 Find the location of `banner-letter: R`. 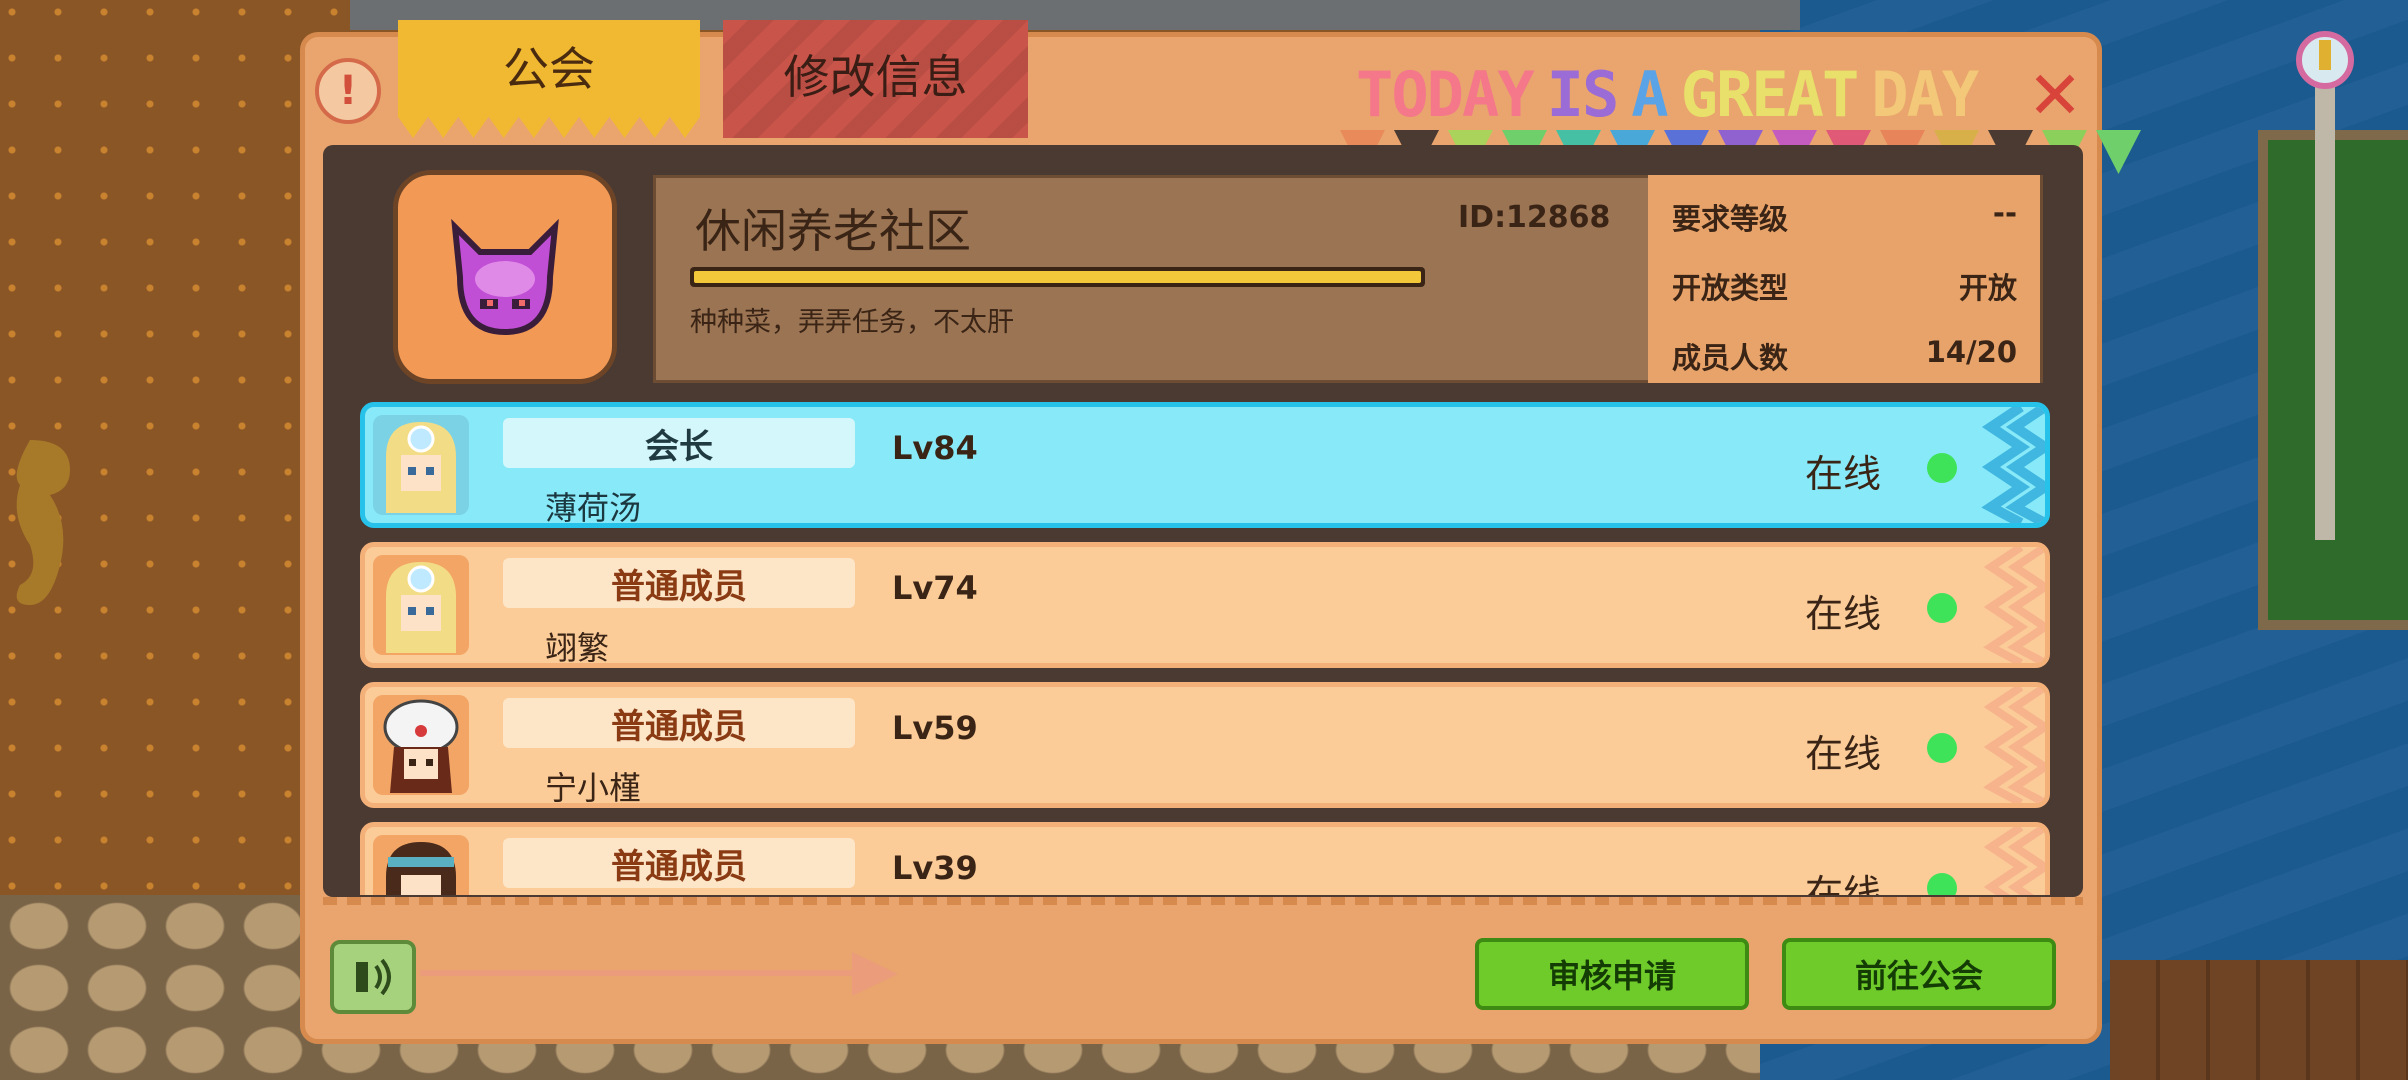

banner-letter: R is located at coordinates (1734, 94).